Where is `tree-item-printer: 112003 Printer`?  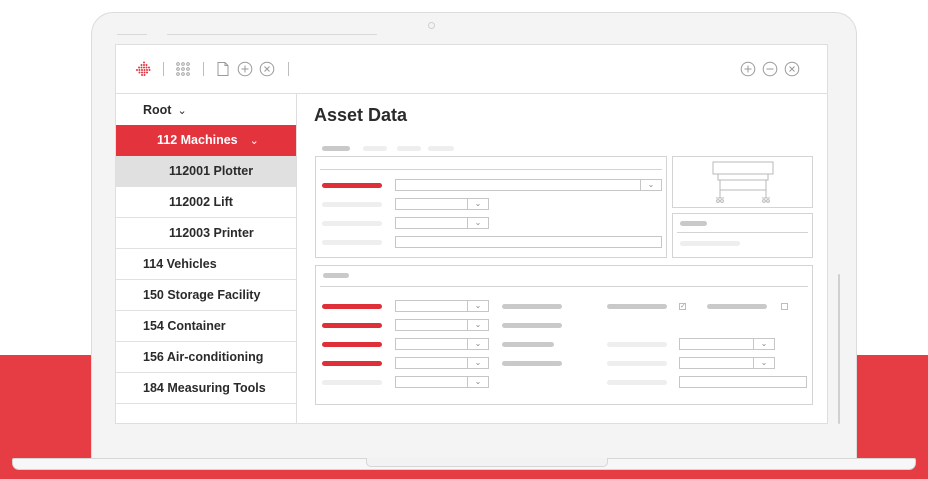 tree-item-printer: 112003 Printer is located at coordinates (206, 233).